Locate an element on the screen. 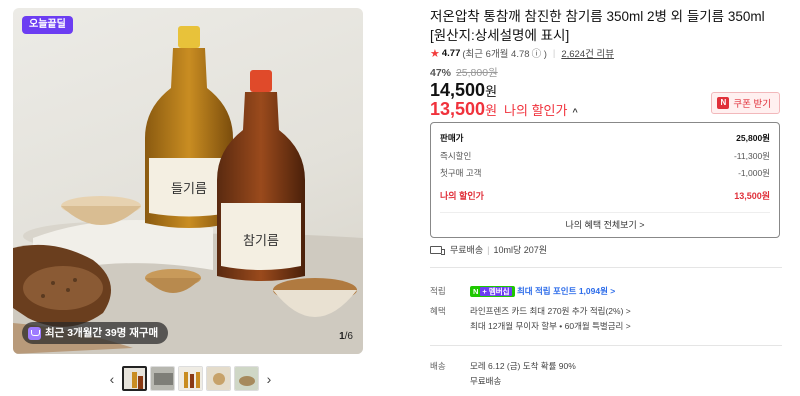 Image resolution: width=800 pixels, height=396 pixels. sale-price-value: 14,500 is located at coordinates (458, 90).